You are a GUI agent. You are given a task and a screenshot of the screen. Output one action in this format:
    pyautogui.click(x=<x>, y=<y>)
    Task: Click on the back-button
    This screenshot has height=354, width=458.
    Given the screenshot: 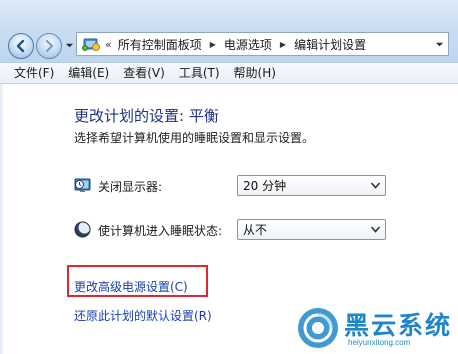 What is the action you would take?
    pyautogui.click(x=21, y=46)
    